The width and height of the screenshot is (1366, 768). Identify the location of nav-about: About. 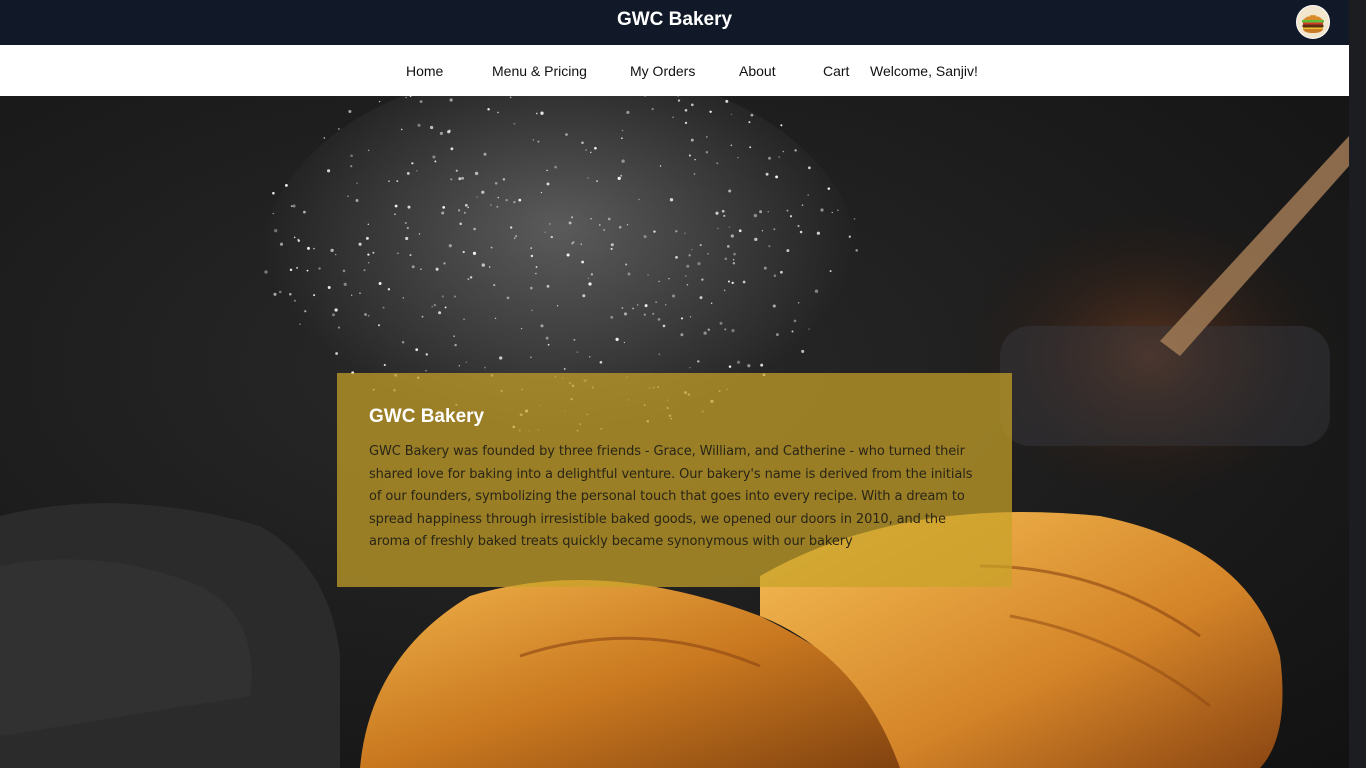
(757, 70).